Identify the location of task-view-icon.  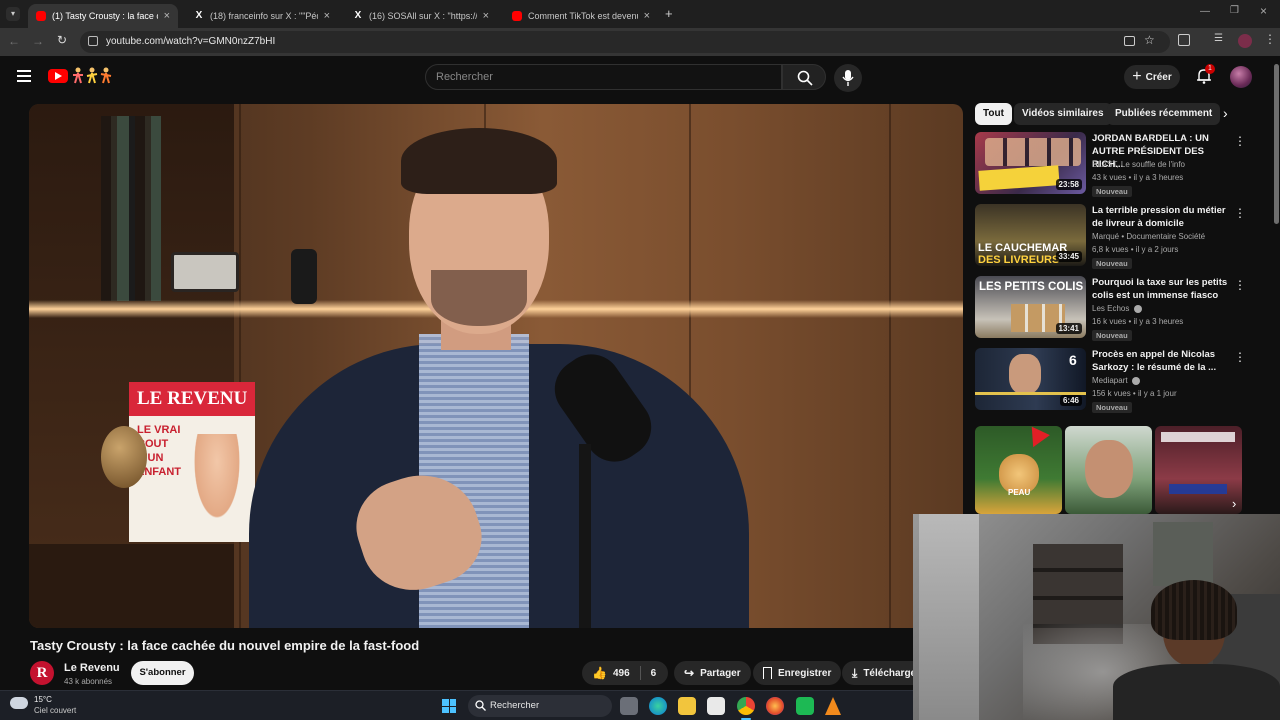
(629, 706).